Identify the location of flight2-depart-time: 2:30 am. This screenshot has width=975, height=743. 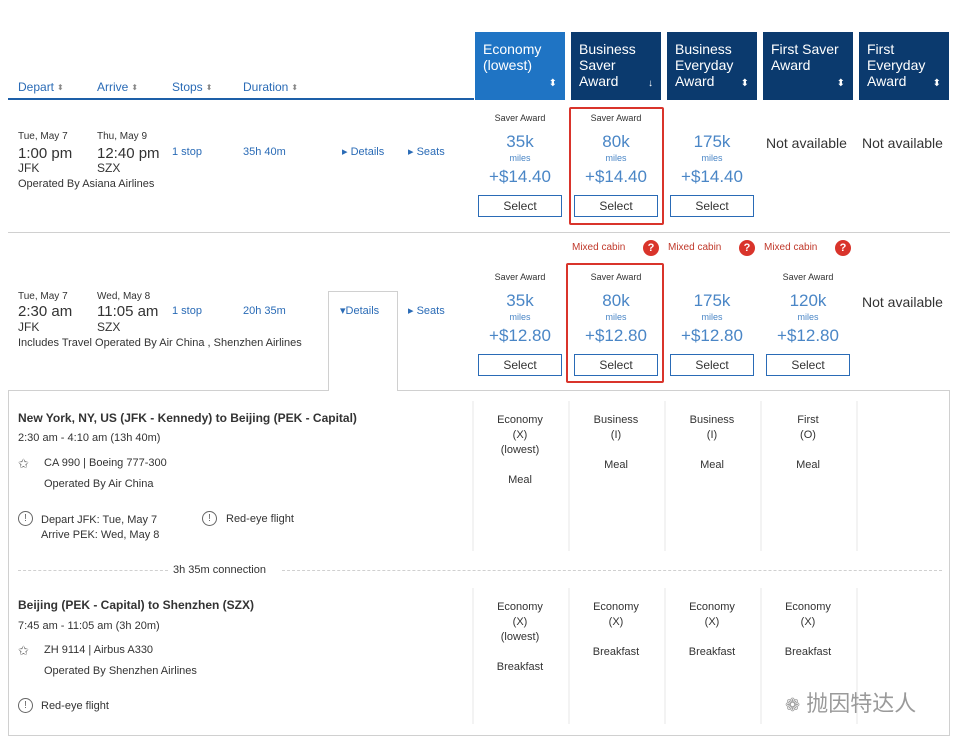
(45, 311).